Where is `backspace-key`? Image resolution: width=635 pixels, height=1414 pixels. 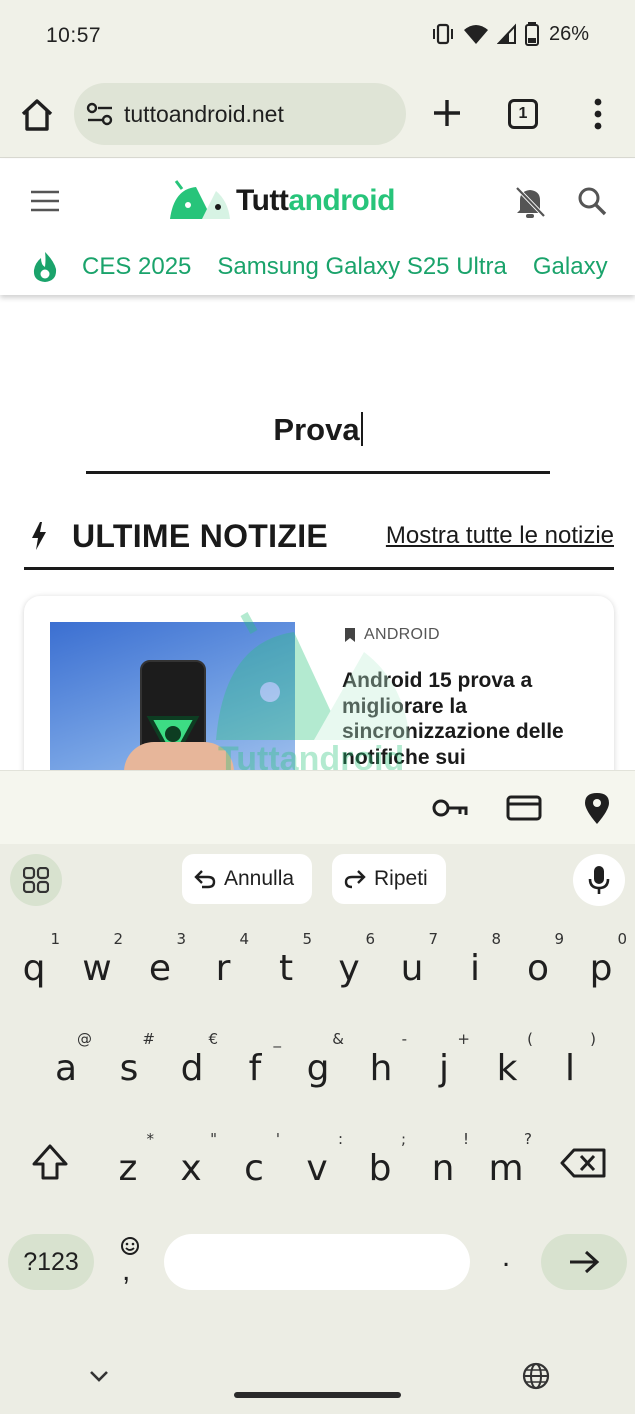
backspace-key is located at coordinates (584, 1164).